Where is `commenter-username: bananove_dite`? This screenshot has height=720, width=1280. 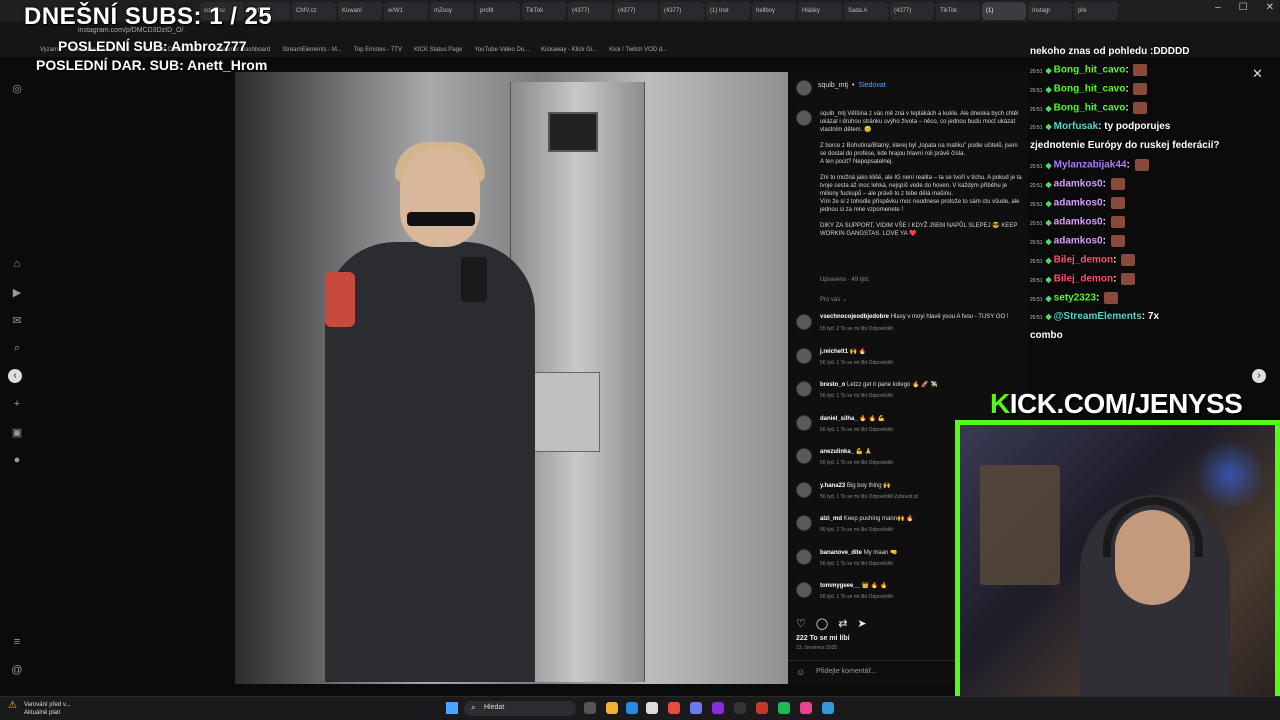 commenter-username: bananove_dite is located at coordinates (841, 553).